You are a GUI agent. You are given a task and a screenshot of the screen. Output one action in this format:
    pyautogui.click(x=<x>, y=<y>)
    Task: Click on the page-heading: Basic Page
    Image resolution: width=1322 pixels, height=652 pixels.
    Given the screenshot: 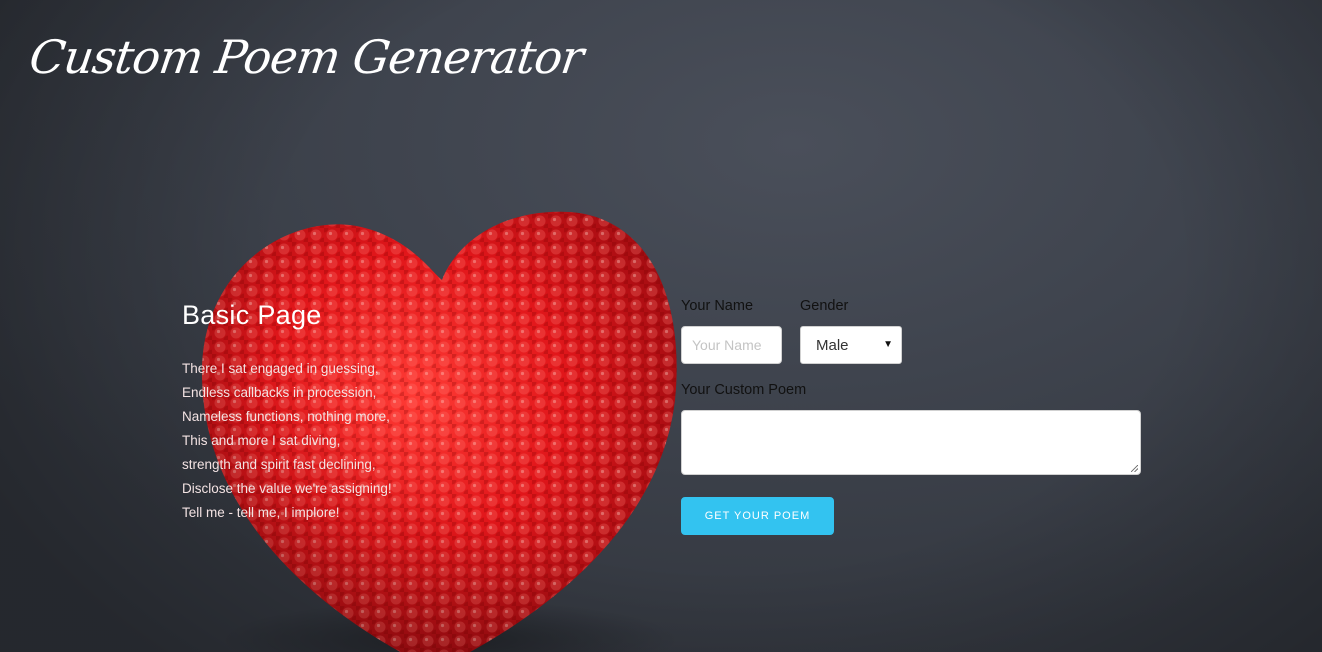 What is the action you would take?
    pyautogui.click(x=252, y=315)
    